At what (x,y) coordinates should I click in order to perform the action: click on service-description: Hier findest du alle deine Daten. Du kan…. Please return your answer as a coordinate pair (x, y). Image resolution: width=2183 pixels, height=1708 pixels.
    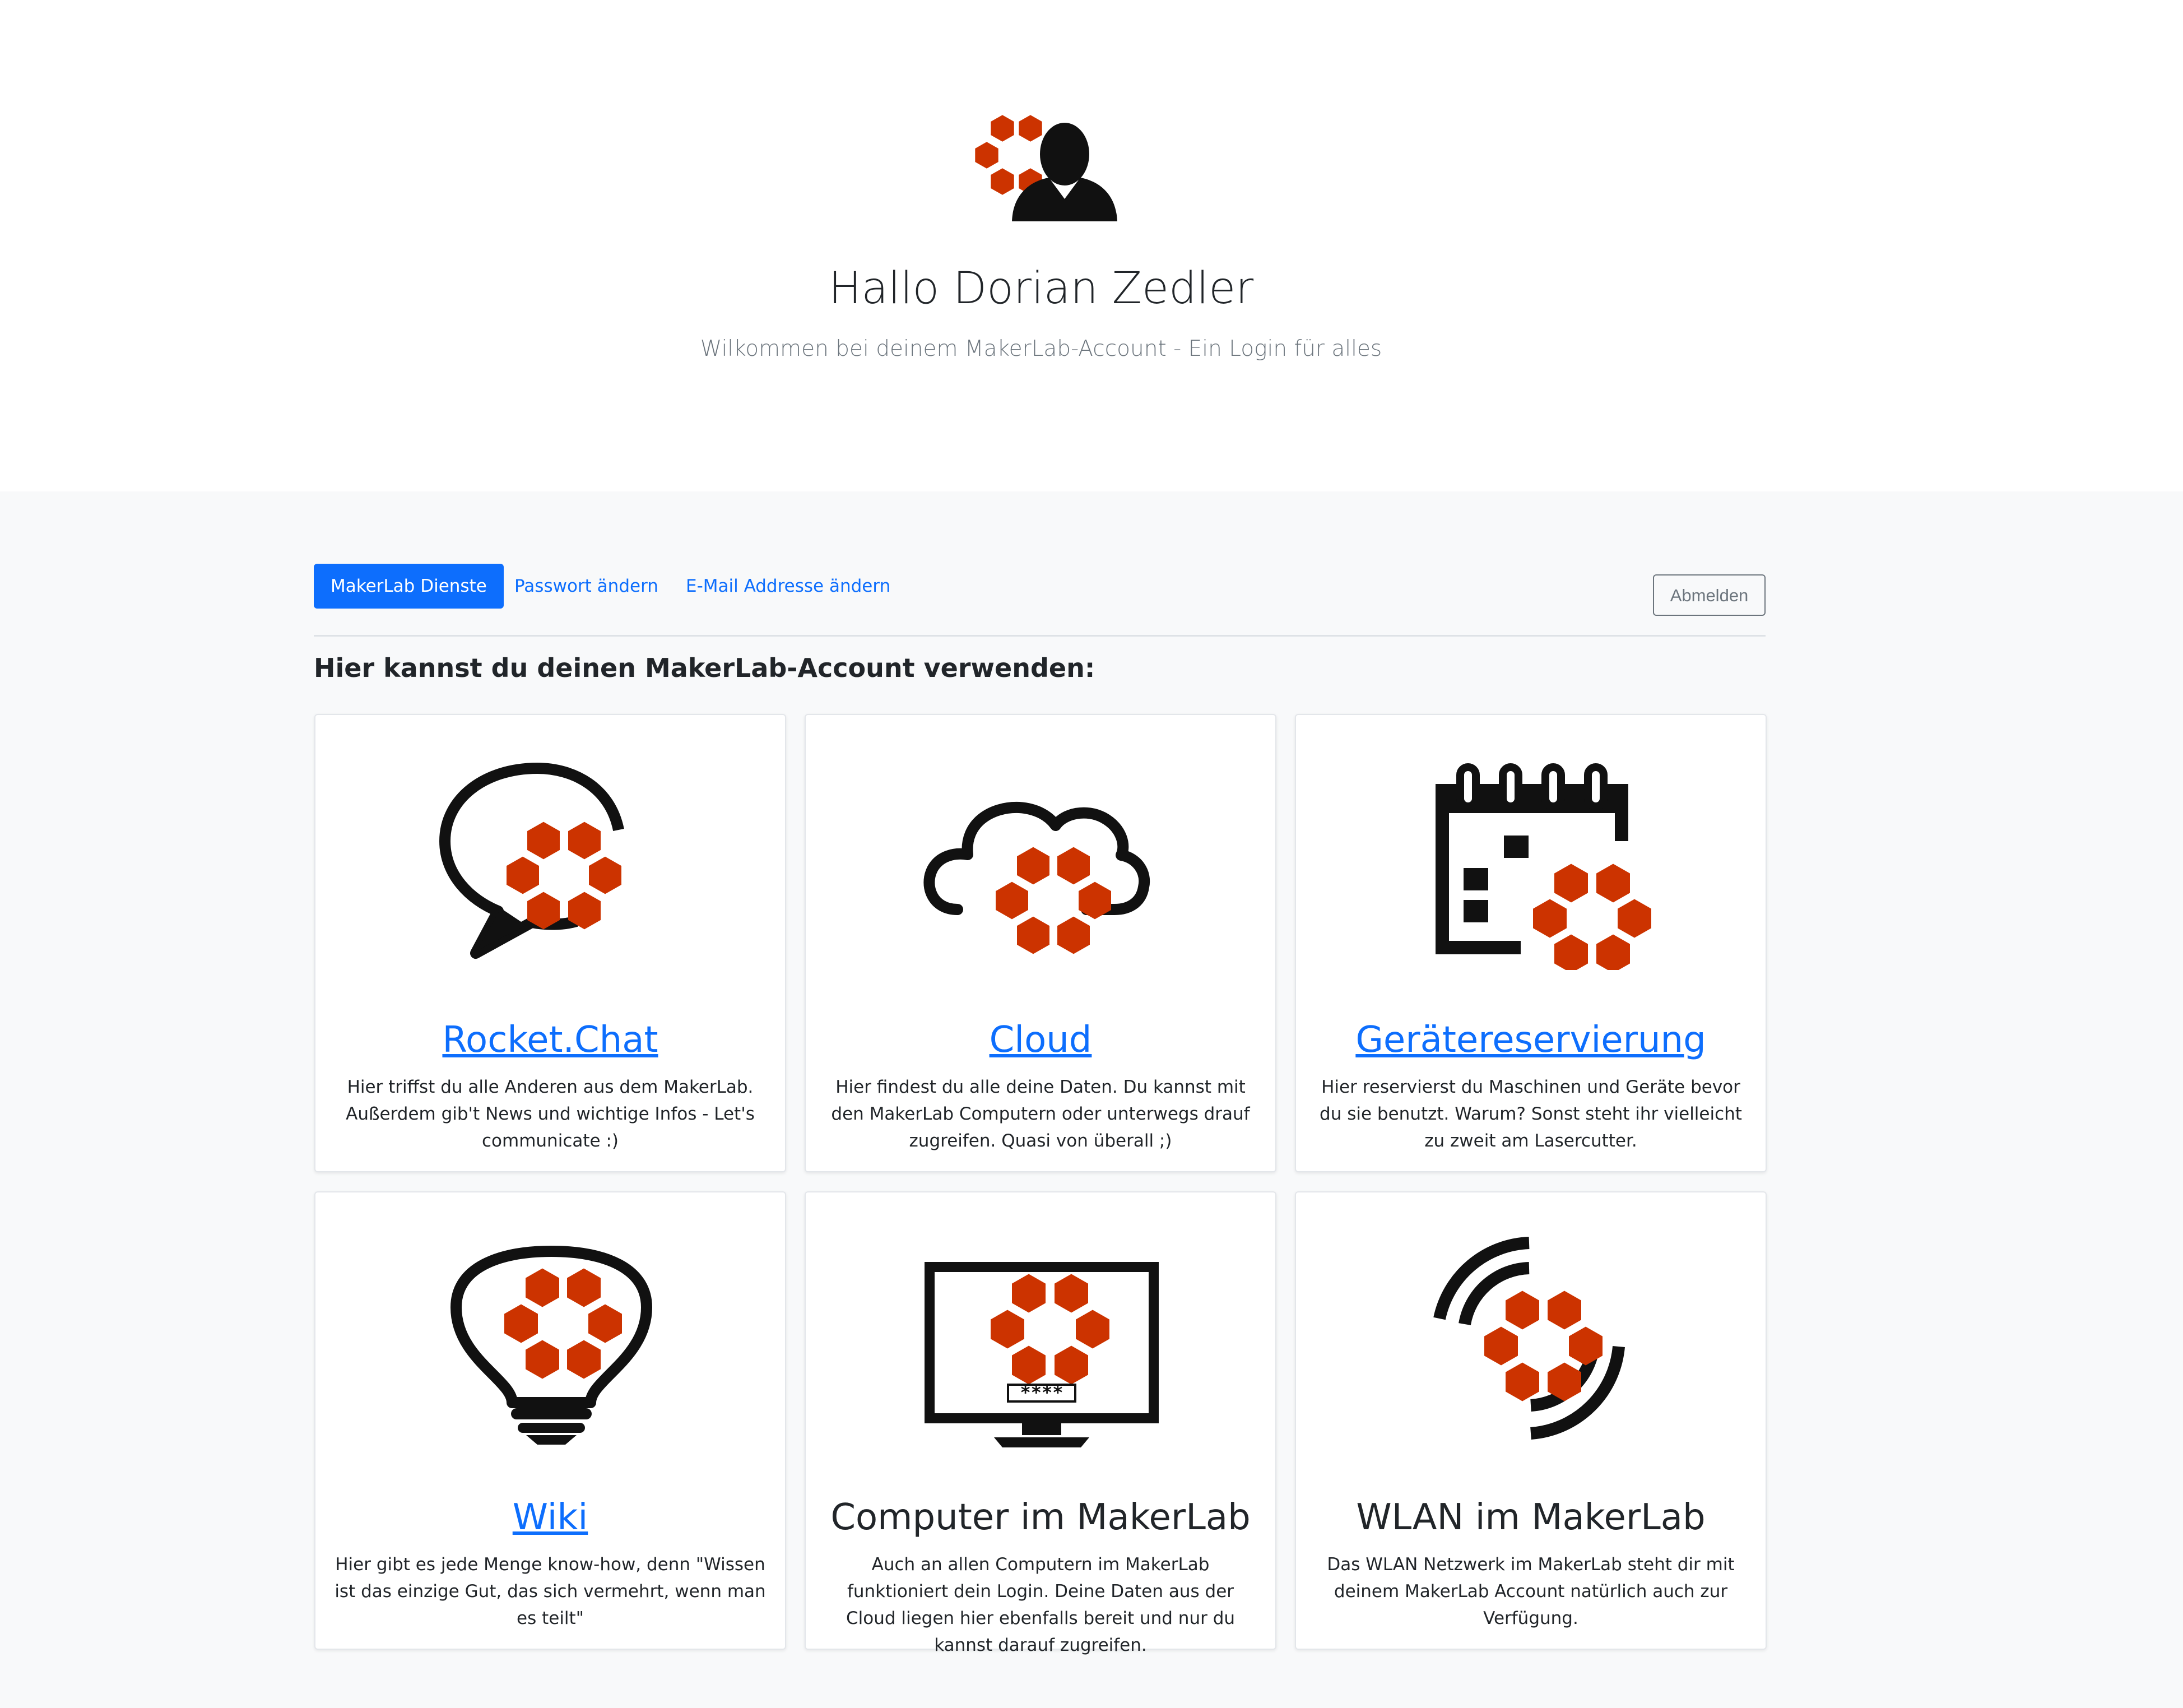
    Looking at the image, I should click on (1040, 1114).